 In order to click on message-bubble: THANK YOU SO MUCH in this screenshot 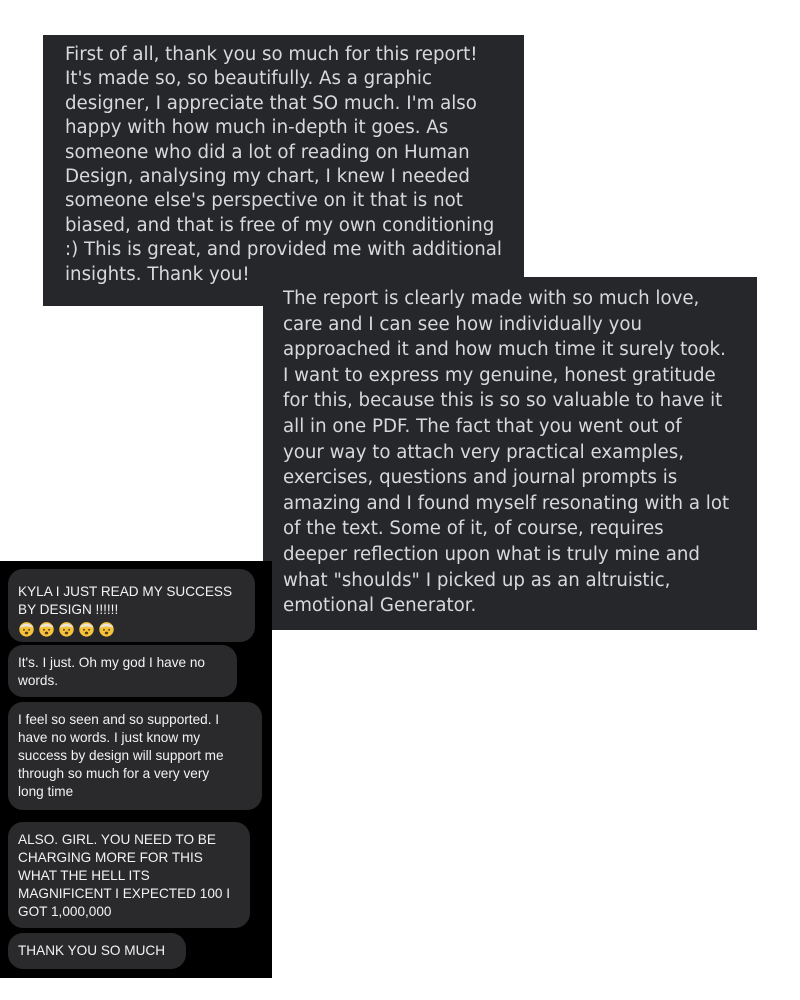, I will do `click(97, 951)`.